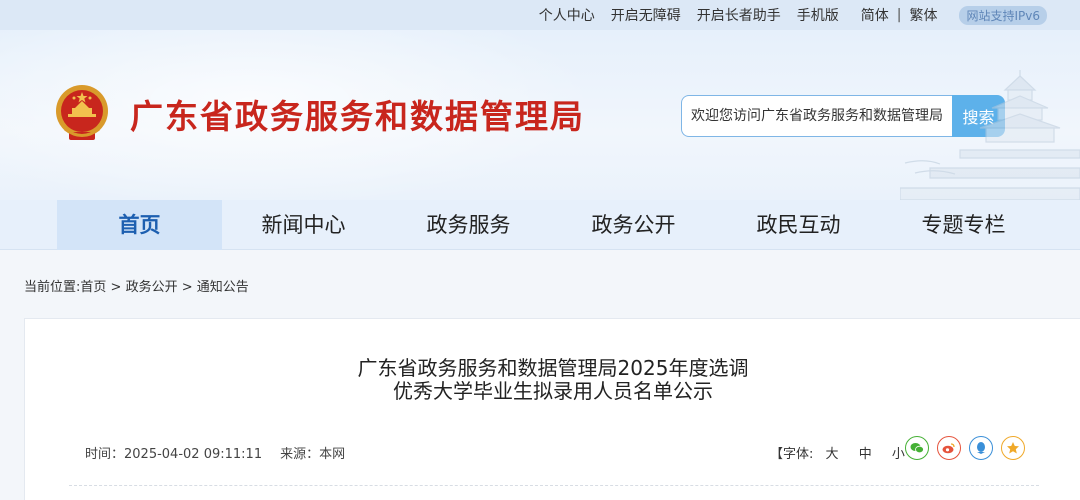 This screenshot has width=1080, height=500. Describe the element at coordinates (963, 225) in the screenshot. I see `nav-special-topics: 专题专栏` at that location.